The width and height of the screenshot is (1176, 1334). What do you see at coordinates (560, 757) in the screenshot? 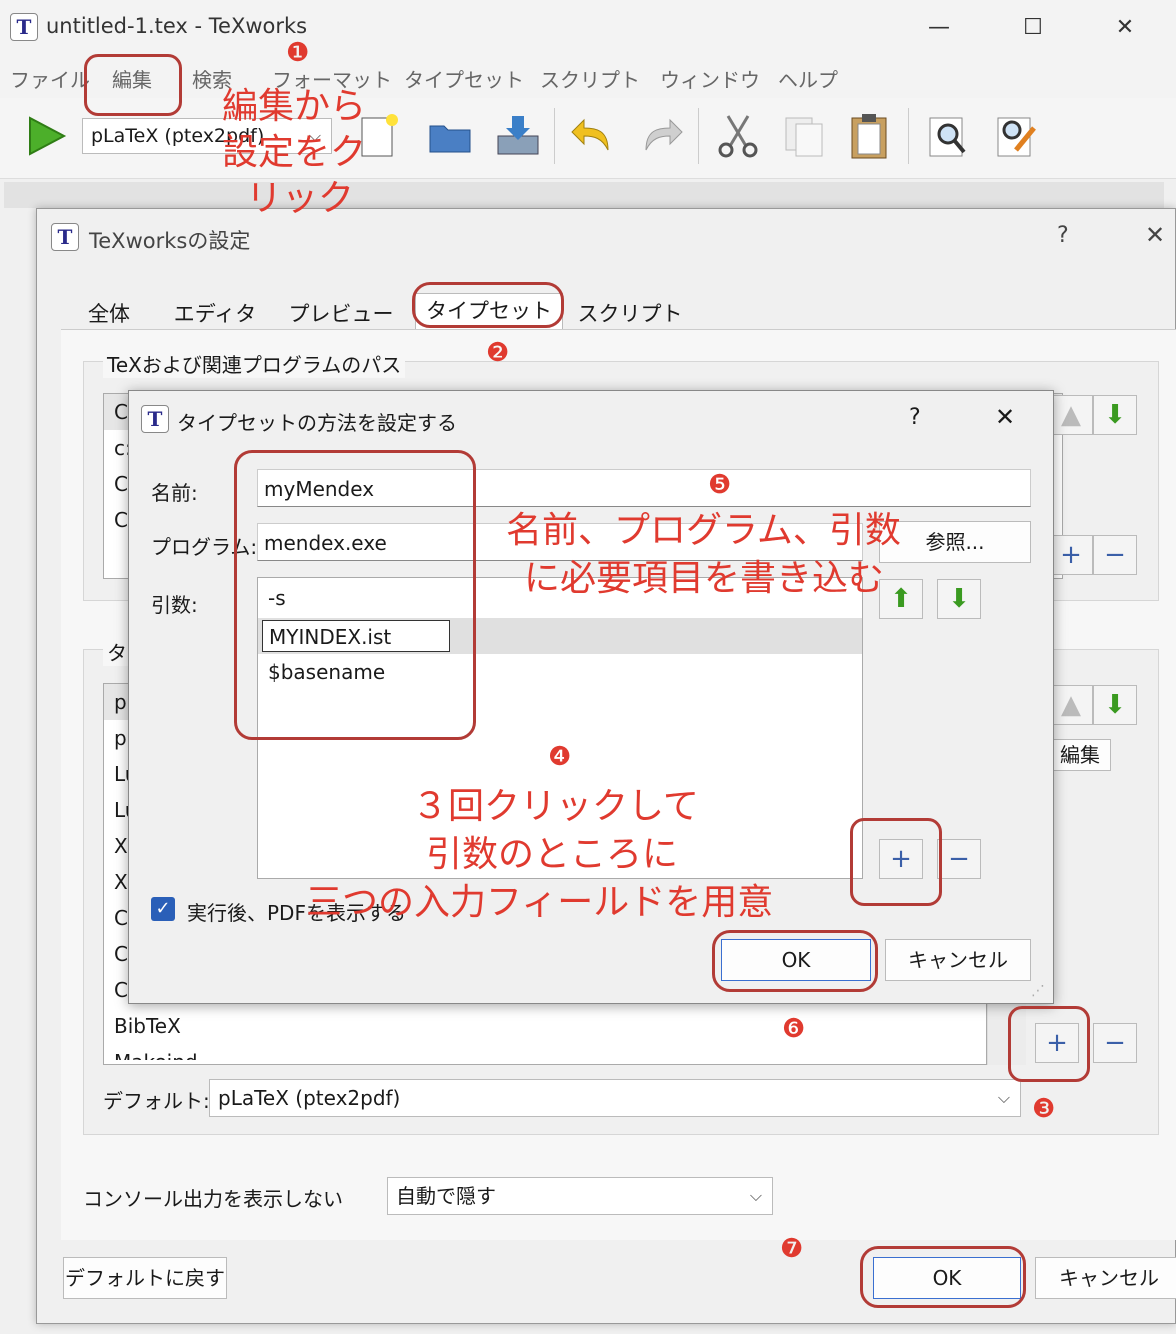
I see `step4-number: ❹` at bounding box center [560, 757].